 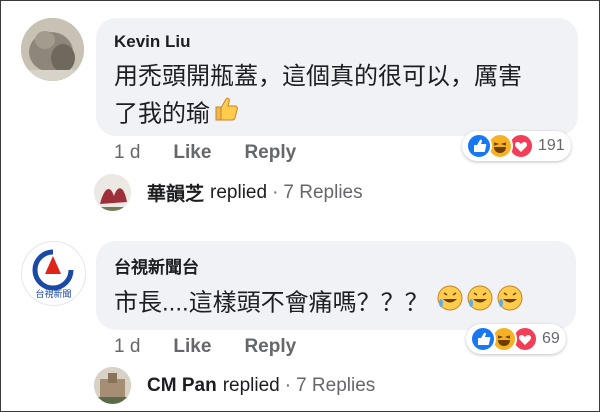 What do you see at coordinates (551, 145) in the screenshot?
I see `reaction-count: 191` at bounding box center [551, 145].